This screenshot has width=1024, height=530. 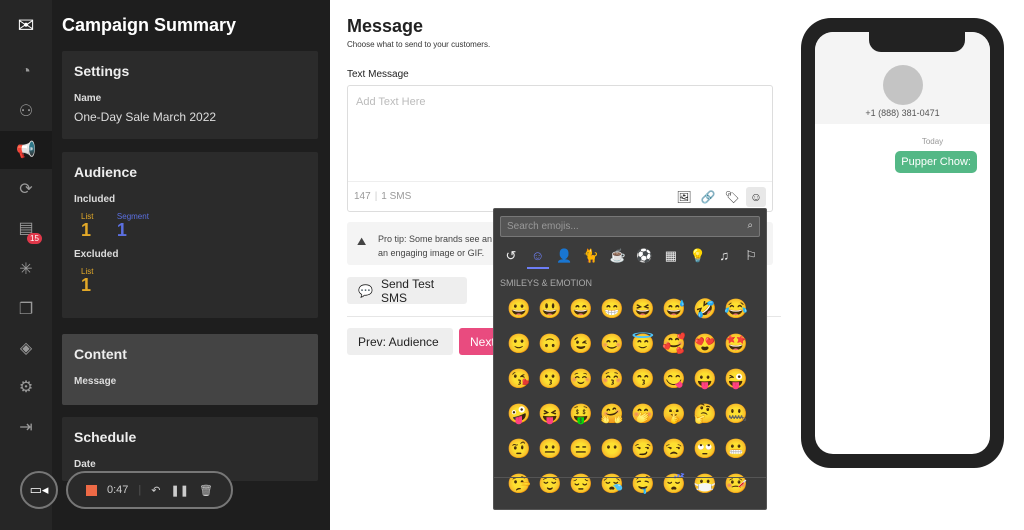 I want to click on smileys-icon: ☺, so click(x=537, y=258).